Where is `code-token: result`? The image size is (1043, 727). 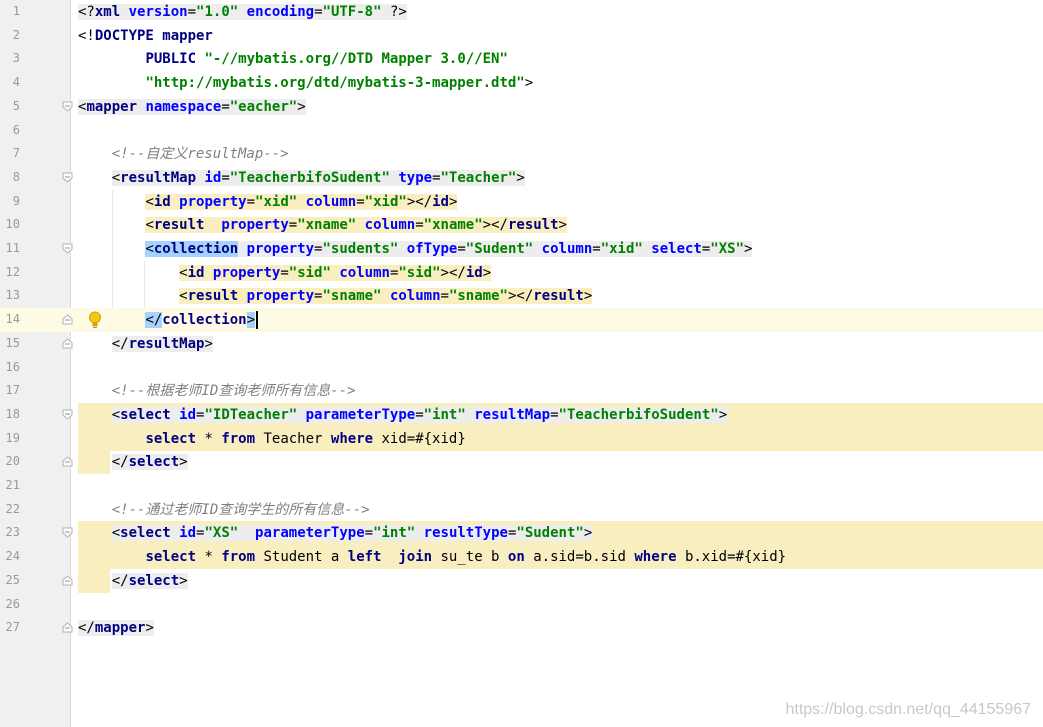 code-token: result is located at coordinates (217, 296).